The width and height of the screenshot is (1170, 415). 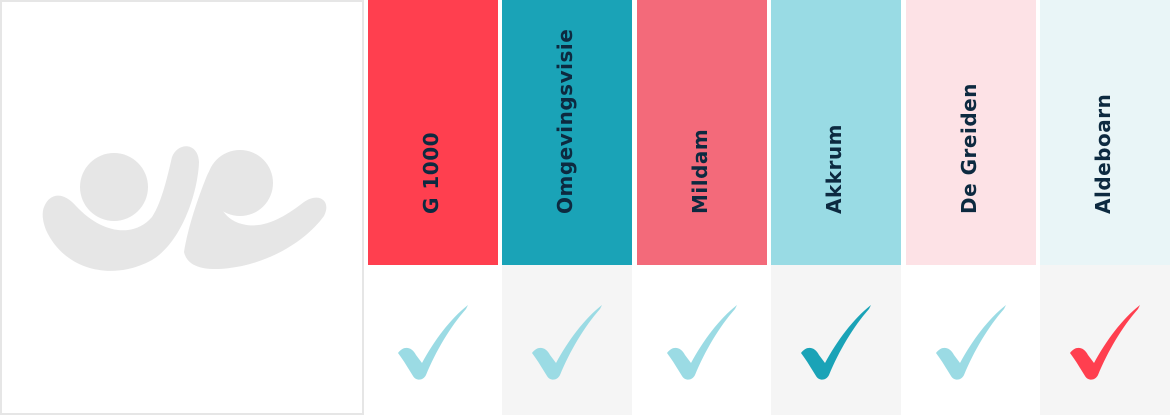 I want to click on column-label: Omgevingsvisie, so click(x=565, y=121).